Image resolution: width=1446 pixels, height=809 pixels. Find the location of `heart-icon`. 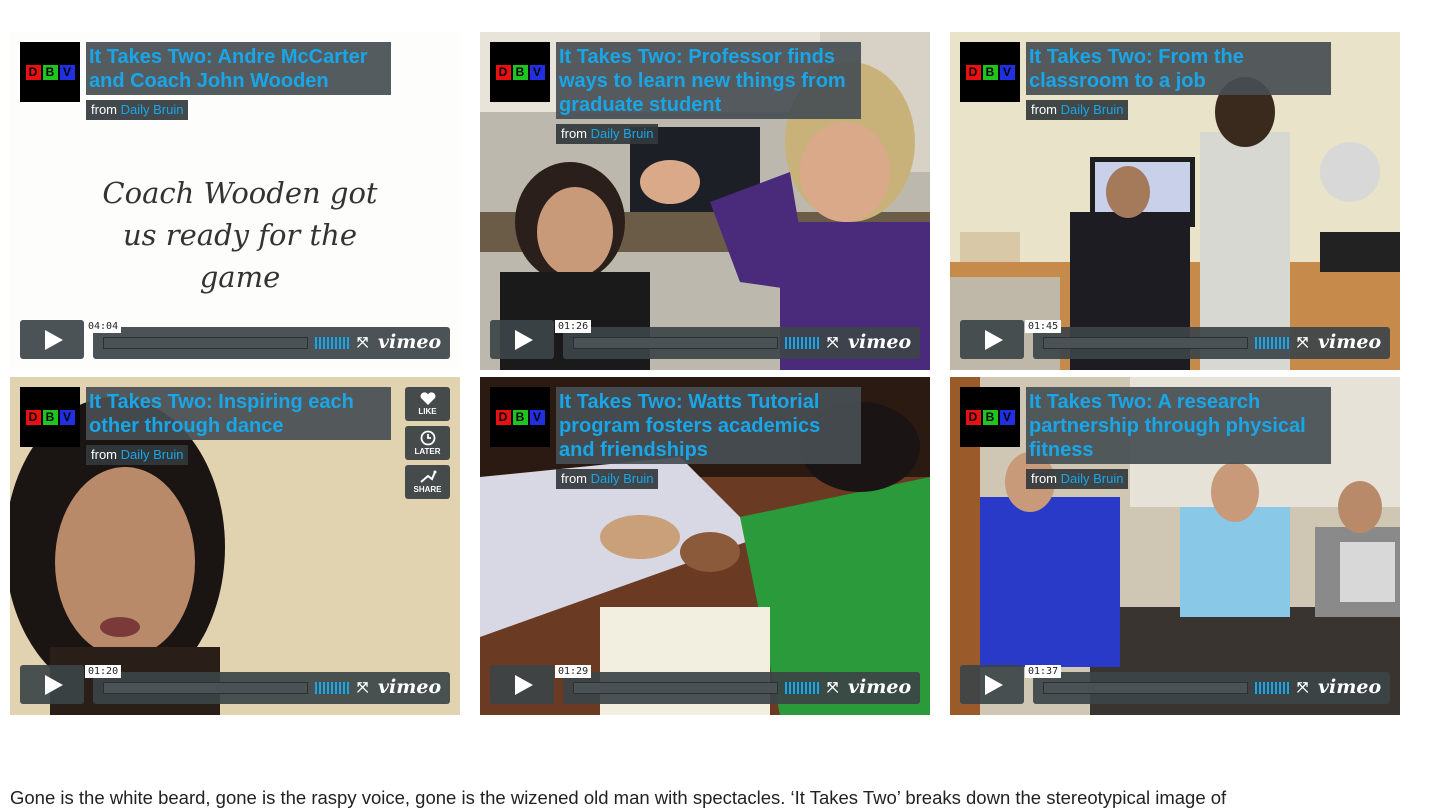

heart-icon is located at coordinates (427, 398).